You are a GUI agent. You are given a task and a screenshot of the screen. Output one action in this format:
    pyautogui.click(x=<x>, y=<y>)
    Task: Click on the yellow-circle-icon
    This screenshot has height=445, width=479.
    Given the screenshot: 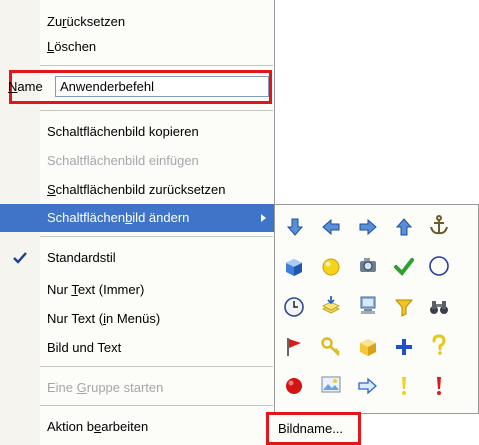 What is the action you would take?
    pyautogui.click(x=331, y=267)
    